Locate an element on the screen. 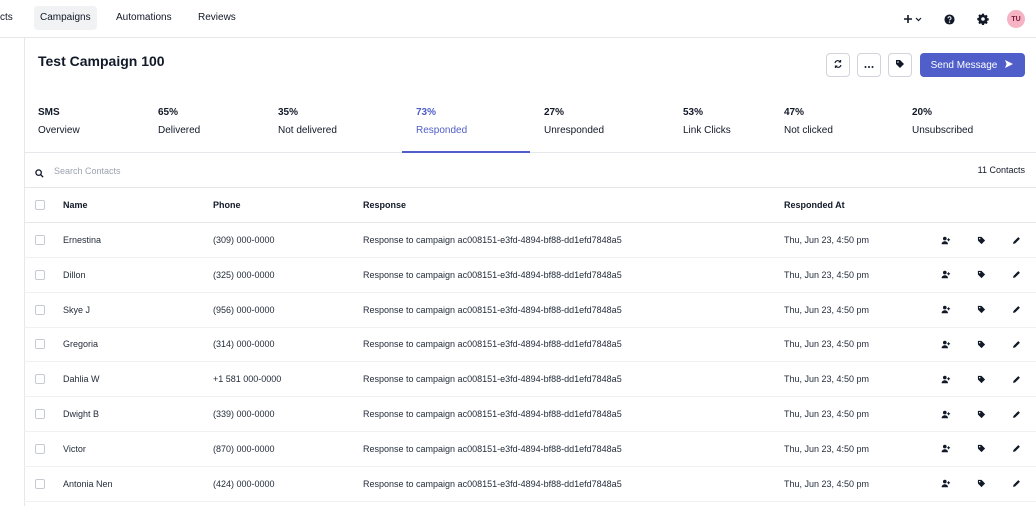 The image size is (1036, 506). stat-label: Unresponded is located at coordinates (574, 130).